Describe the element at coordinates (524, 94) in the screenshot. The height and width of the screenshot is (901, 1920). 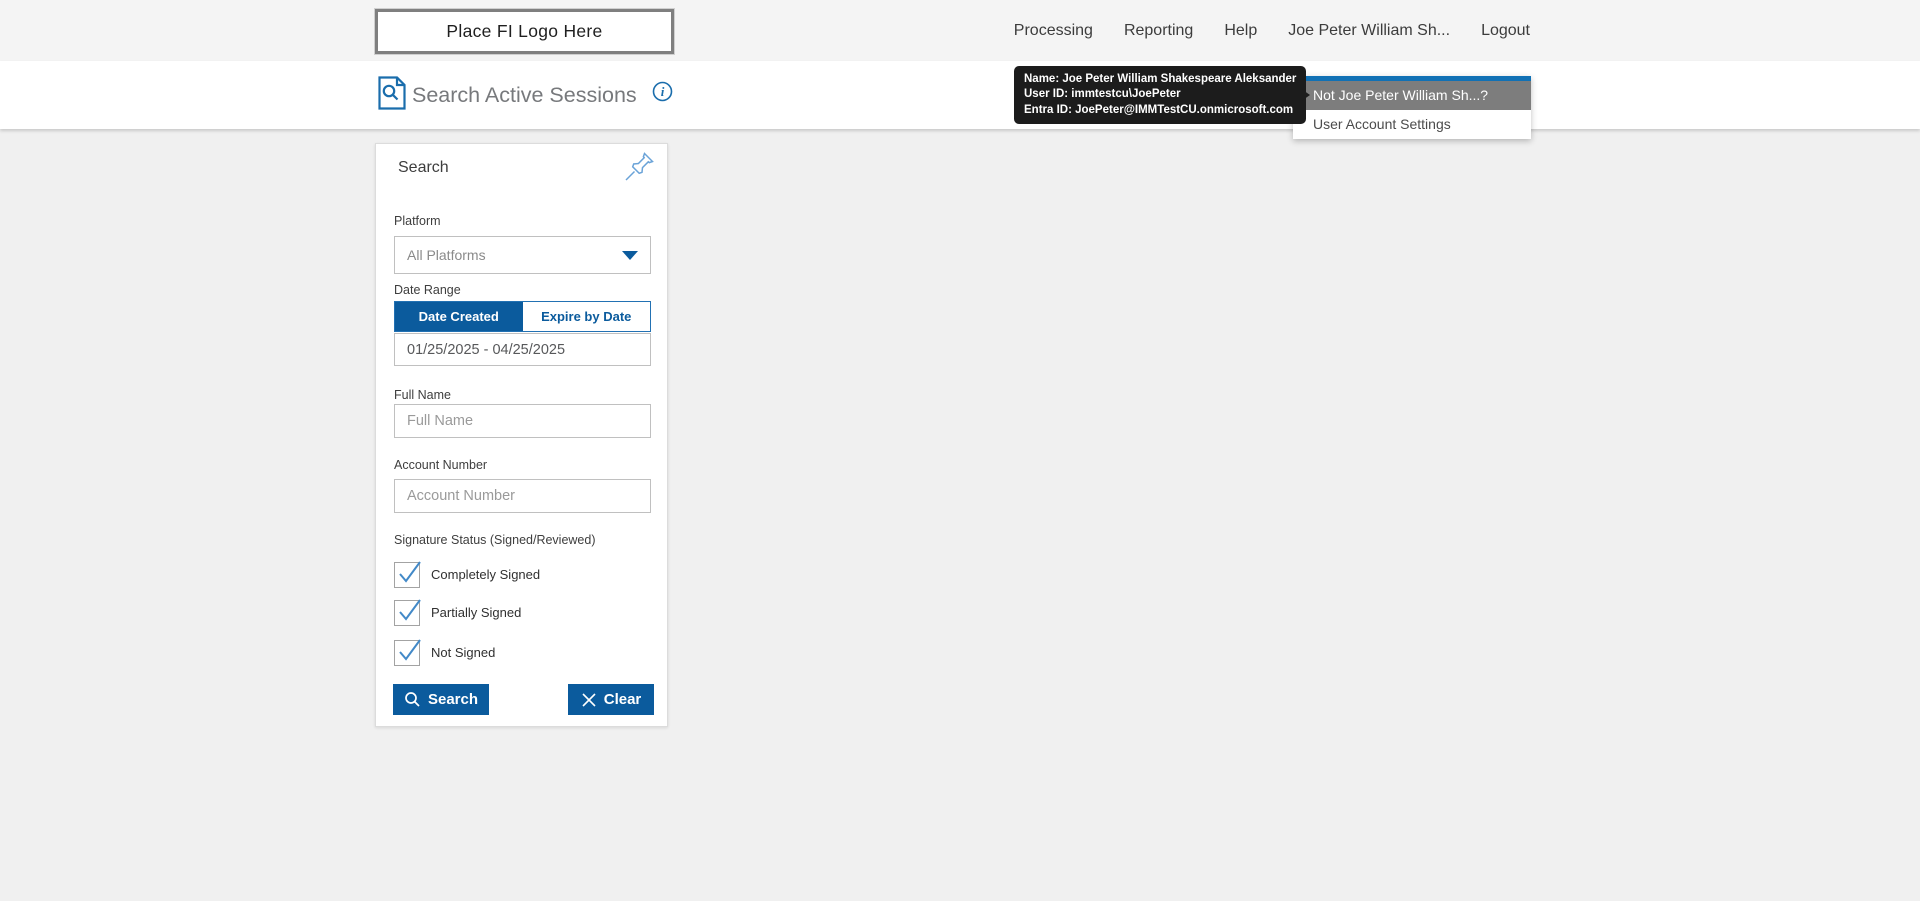
I see `page-title: Search Active Sessions` at that location.